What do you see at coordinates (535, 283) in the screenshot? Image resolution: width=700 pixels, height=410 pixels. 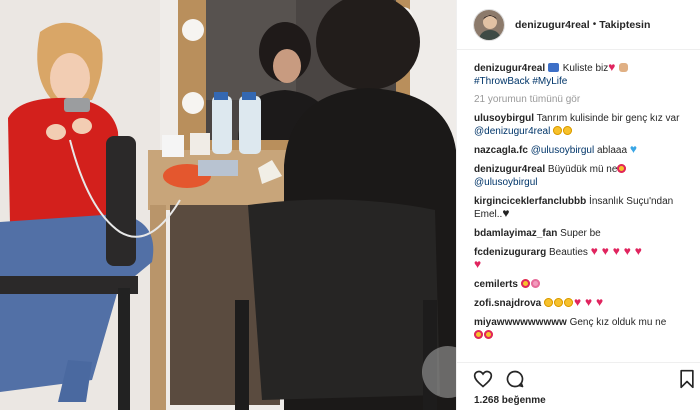 I see `flower-icon` at bounding box center [535, 283].